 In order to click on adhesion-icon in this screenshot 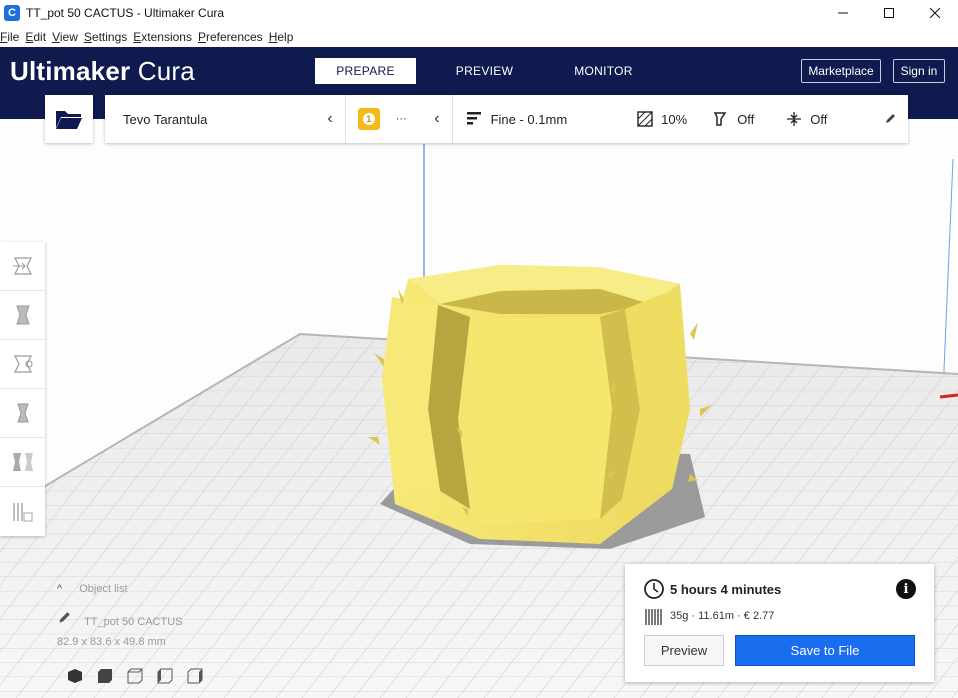, I will do `click(794, 119)`.